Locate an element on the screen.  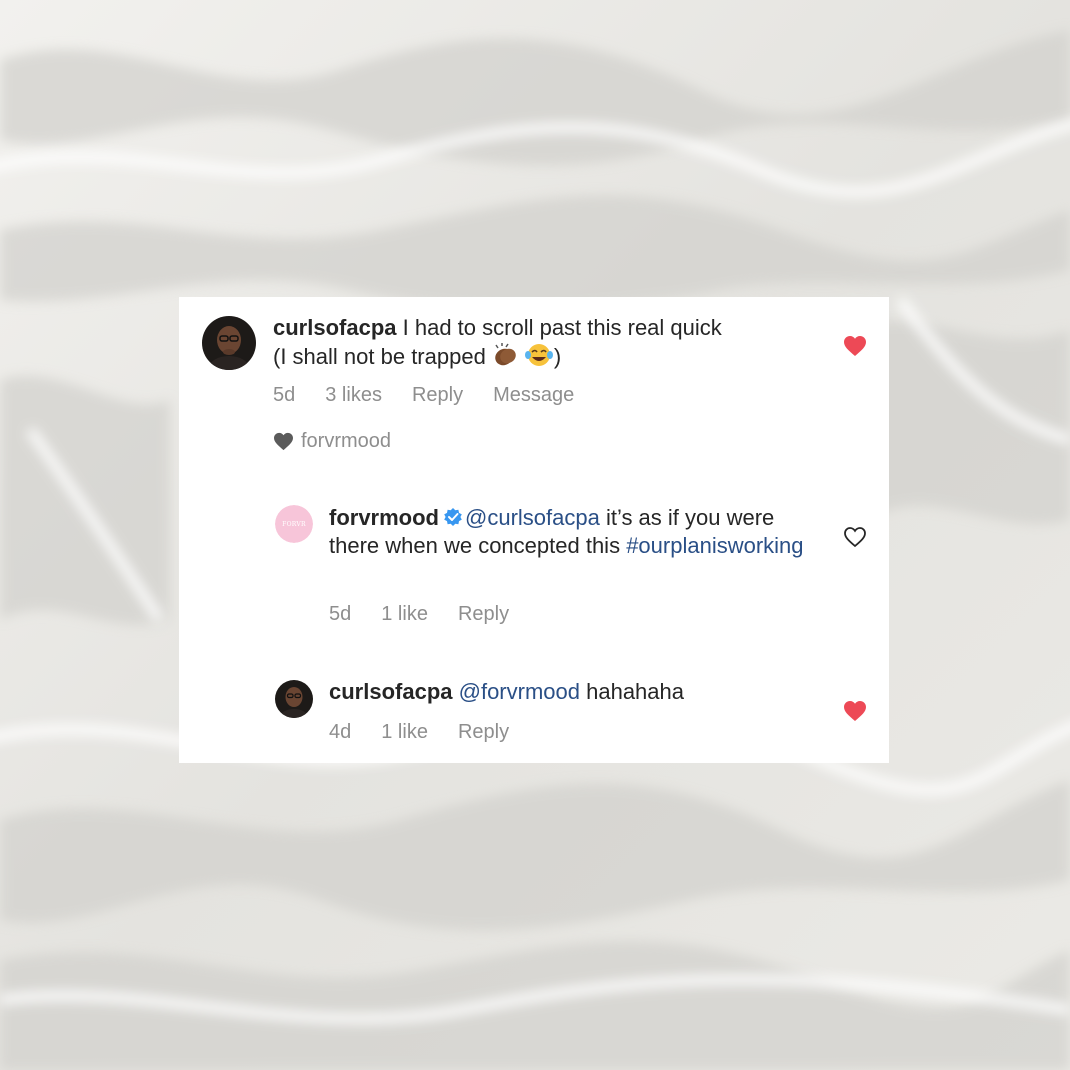
like-heart-outline-icon is located at coordinates (855, 537).